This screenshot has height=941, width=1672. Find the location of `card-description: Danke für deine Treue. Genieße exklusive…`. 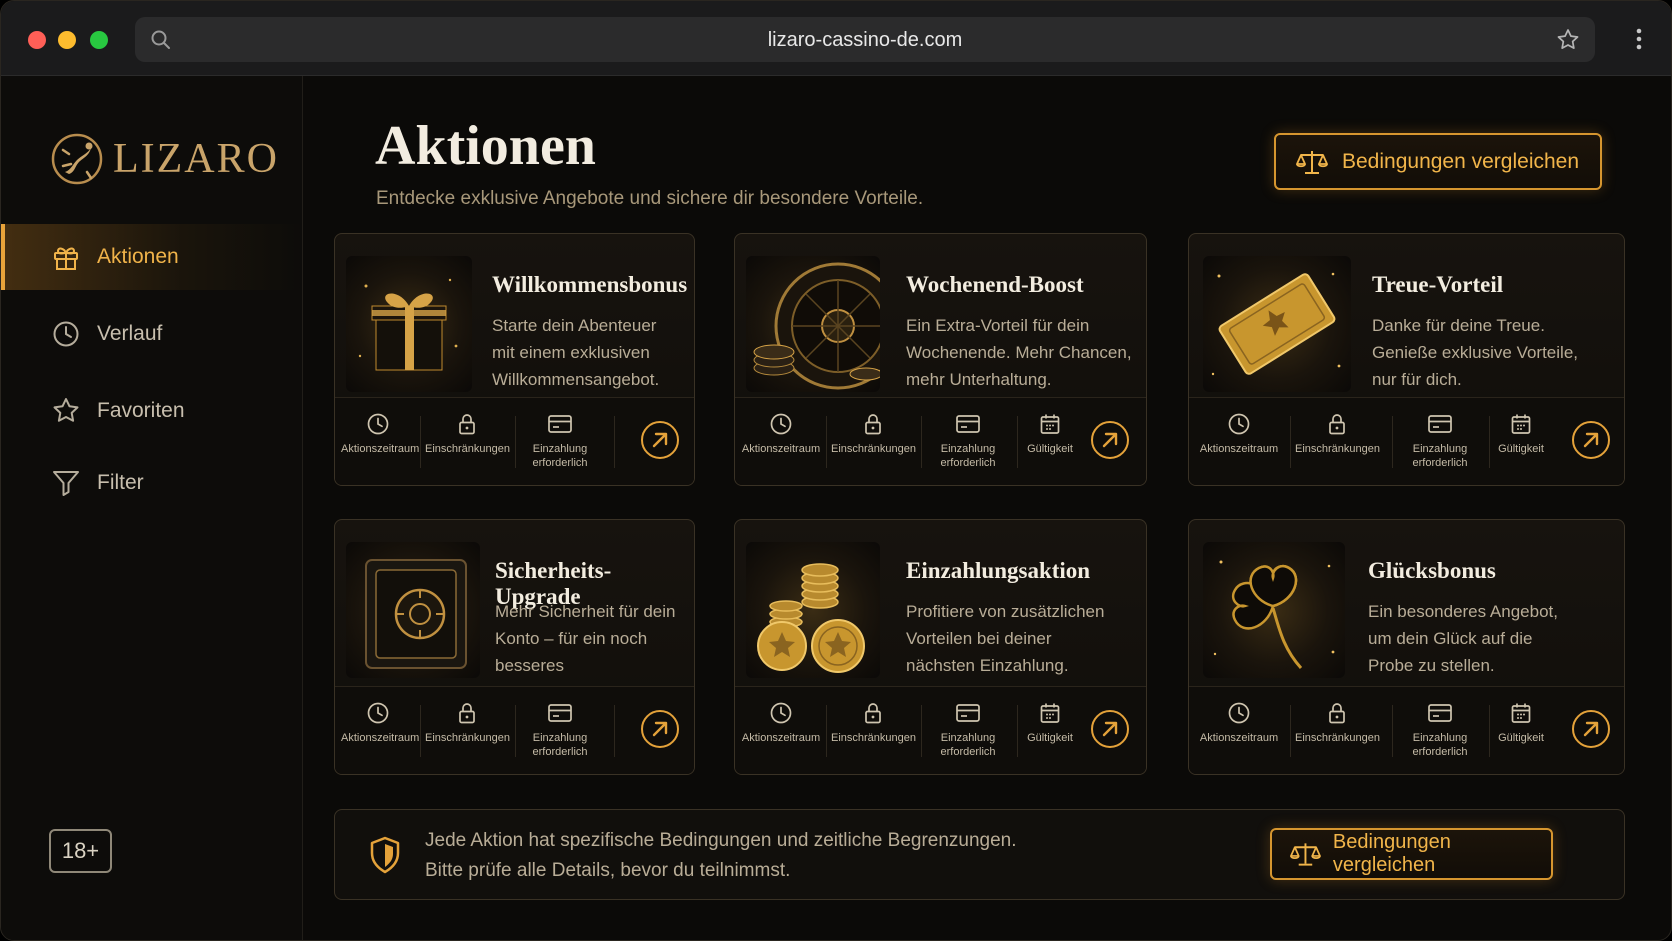

card-description: Danke für deine Treue. Genieße exklusive… is located at coordinates (1475, 352).